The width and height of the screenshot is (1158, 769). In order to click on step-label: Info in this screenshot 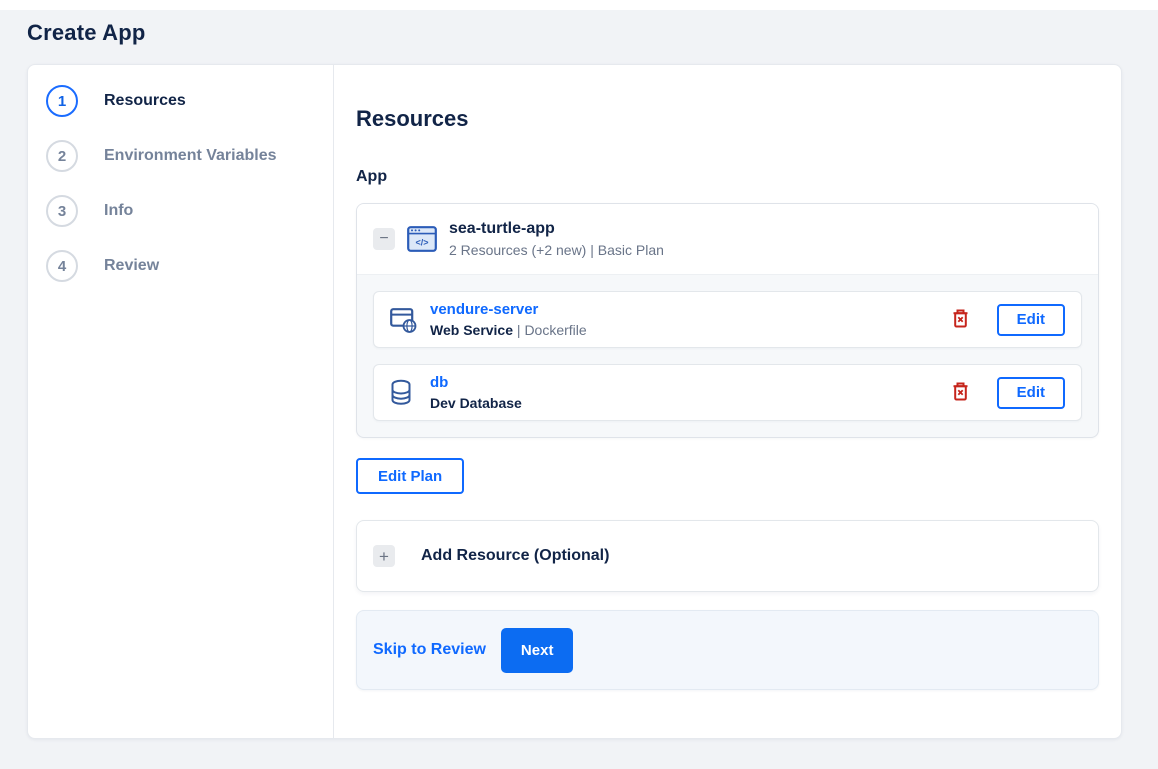, I will do `click(119, 210)`.